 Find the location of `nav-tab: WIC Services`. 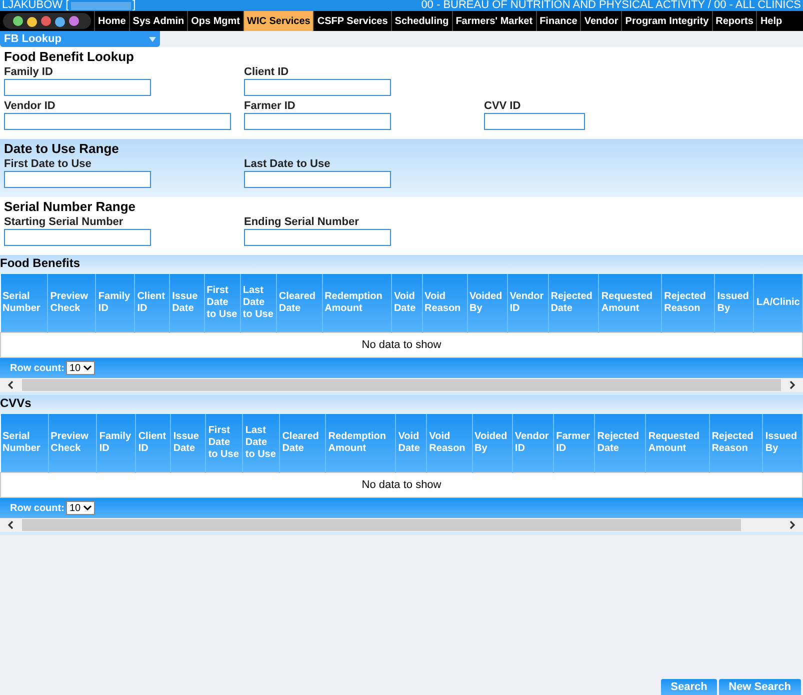

nav-tab: WIC Services is located at coordinates (278, 21).